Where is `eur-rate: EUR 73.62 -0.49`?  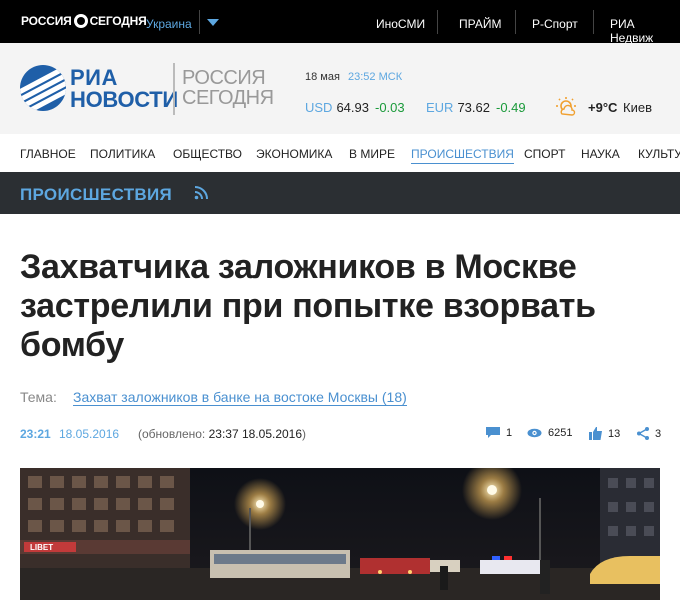 eur-rate: EUR 73.62 -0.49 is located at coordinates (476, 107).